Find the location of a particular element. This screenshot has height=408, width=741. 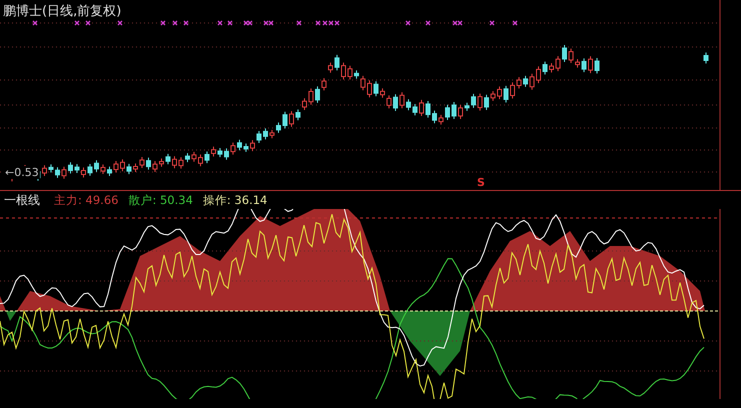

chart-title: 鹏博士(日线,前复权) is located at coordinates (62, 11).